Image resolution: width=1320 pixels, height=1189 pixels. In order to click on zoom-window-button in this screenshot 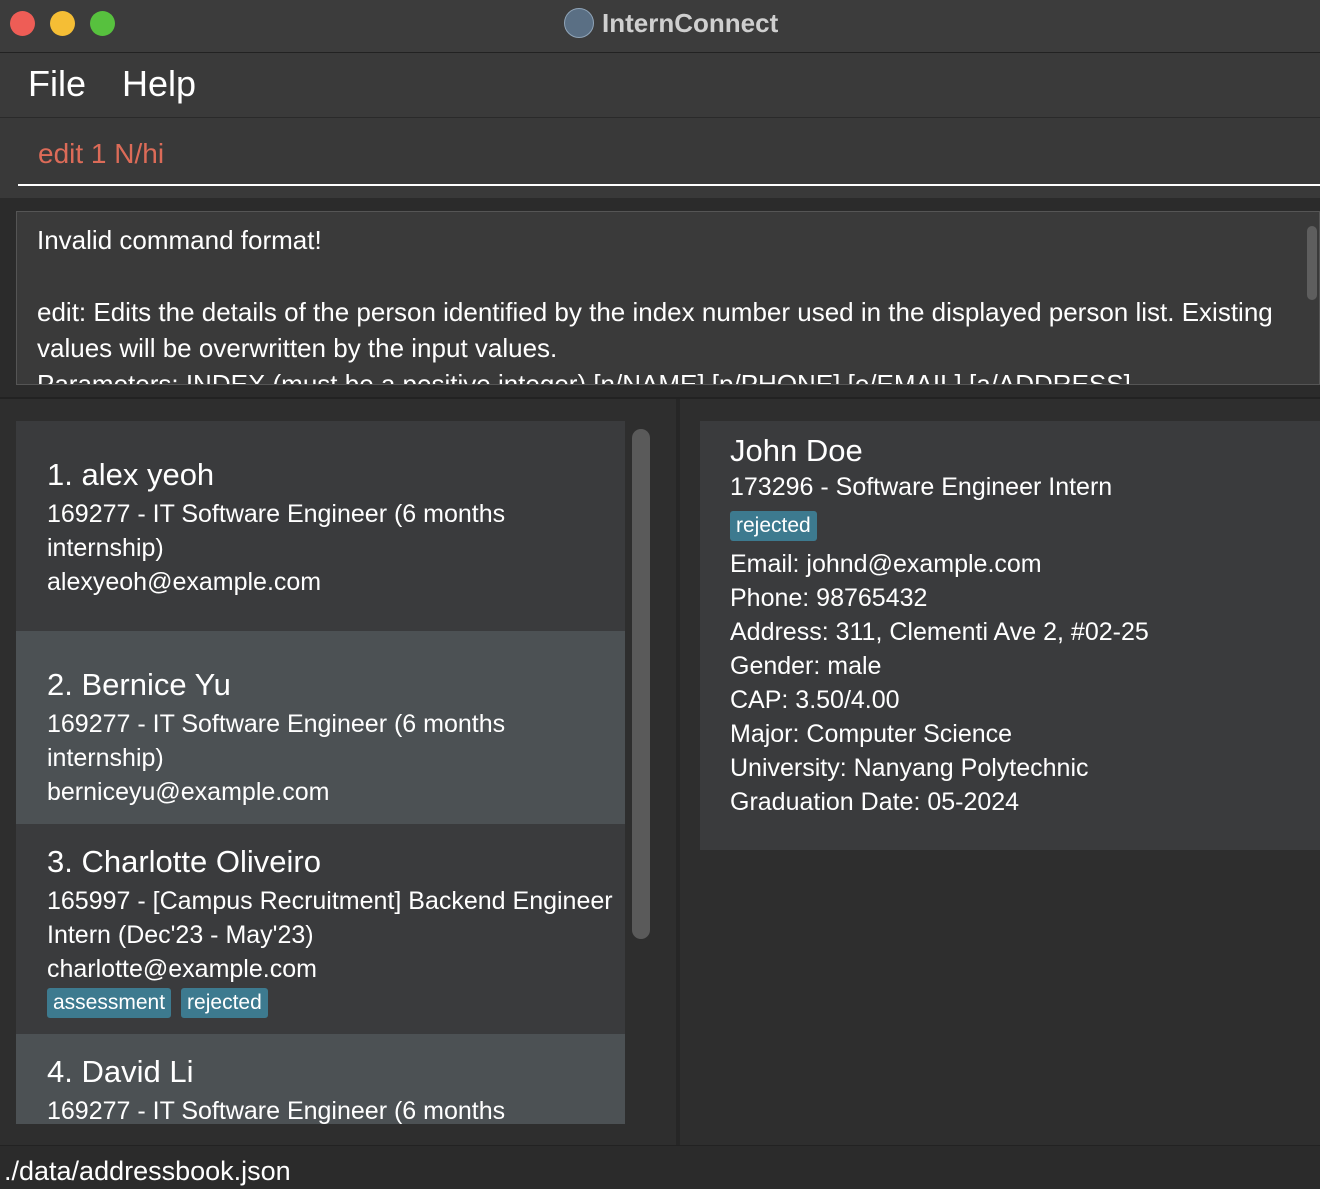, I will do `click(102, 23)`.